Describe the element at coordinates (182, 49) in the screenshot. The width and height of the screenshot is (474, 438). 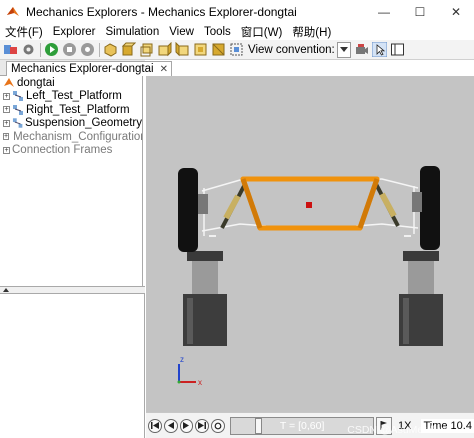
I see `view-right-icon` at that location.